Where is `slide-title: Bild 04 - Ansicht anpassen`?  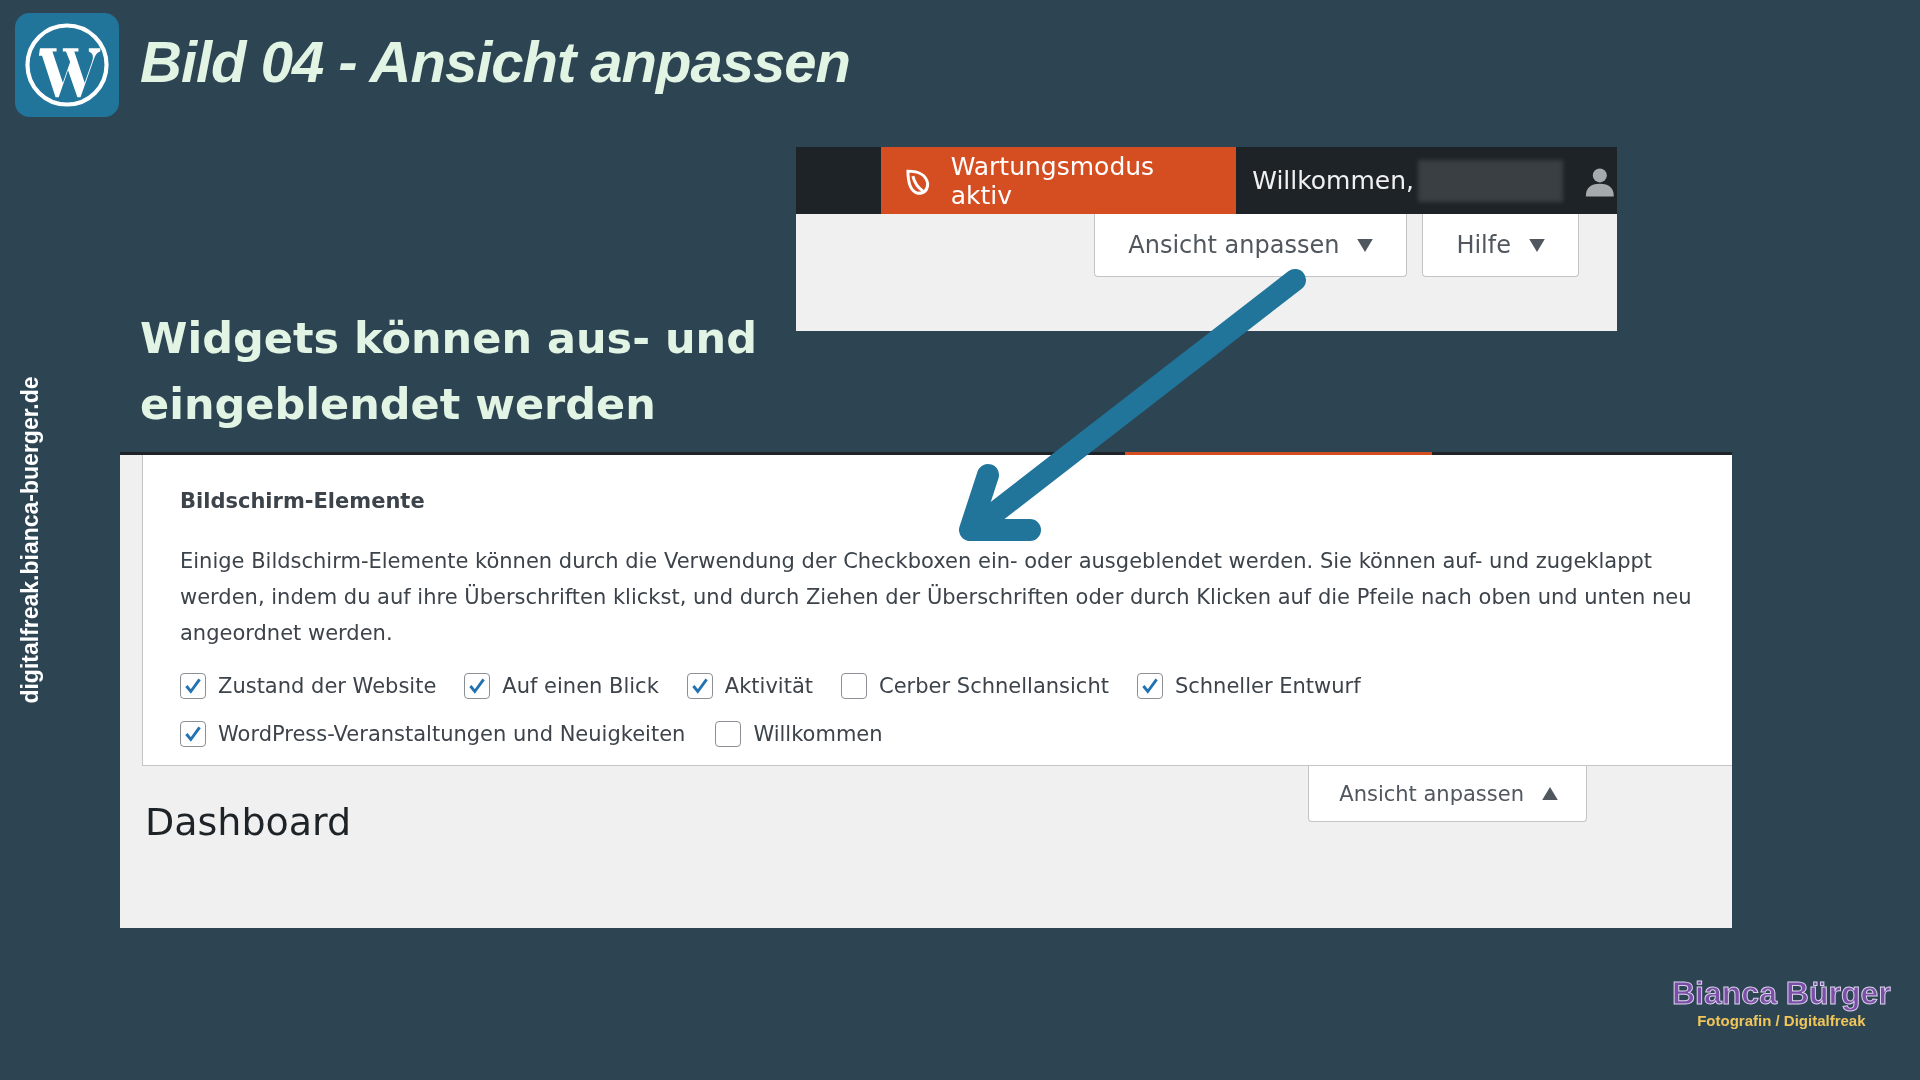 slide-title: Bild 04 - Ansicht anpassen is located at coordinates (495, 61).